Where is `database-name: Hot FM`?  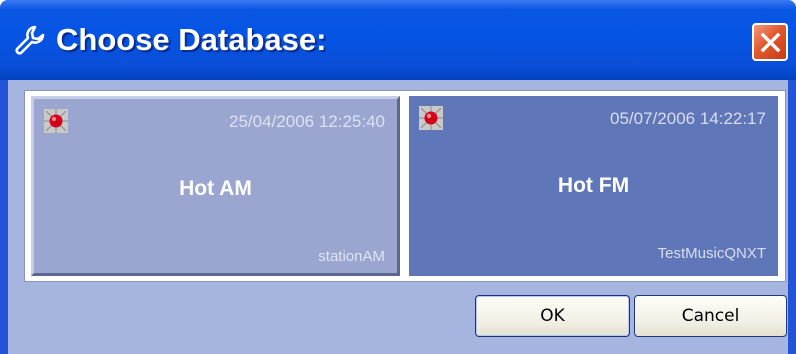
database-name: Hot FM is located at coordinates (593, 185).